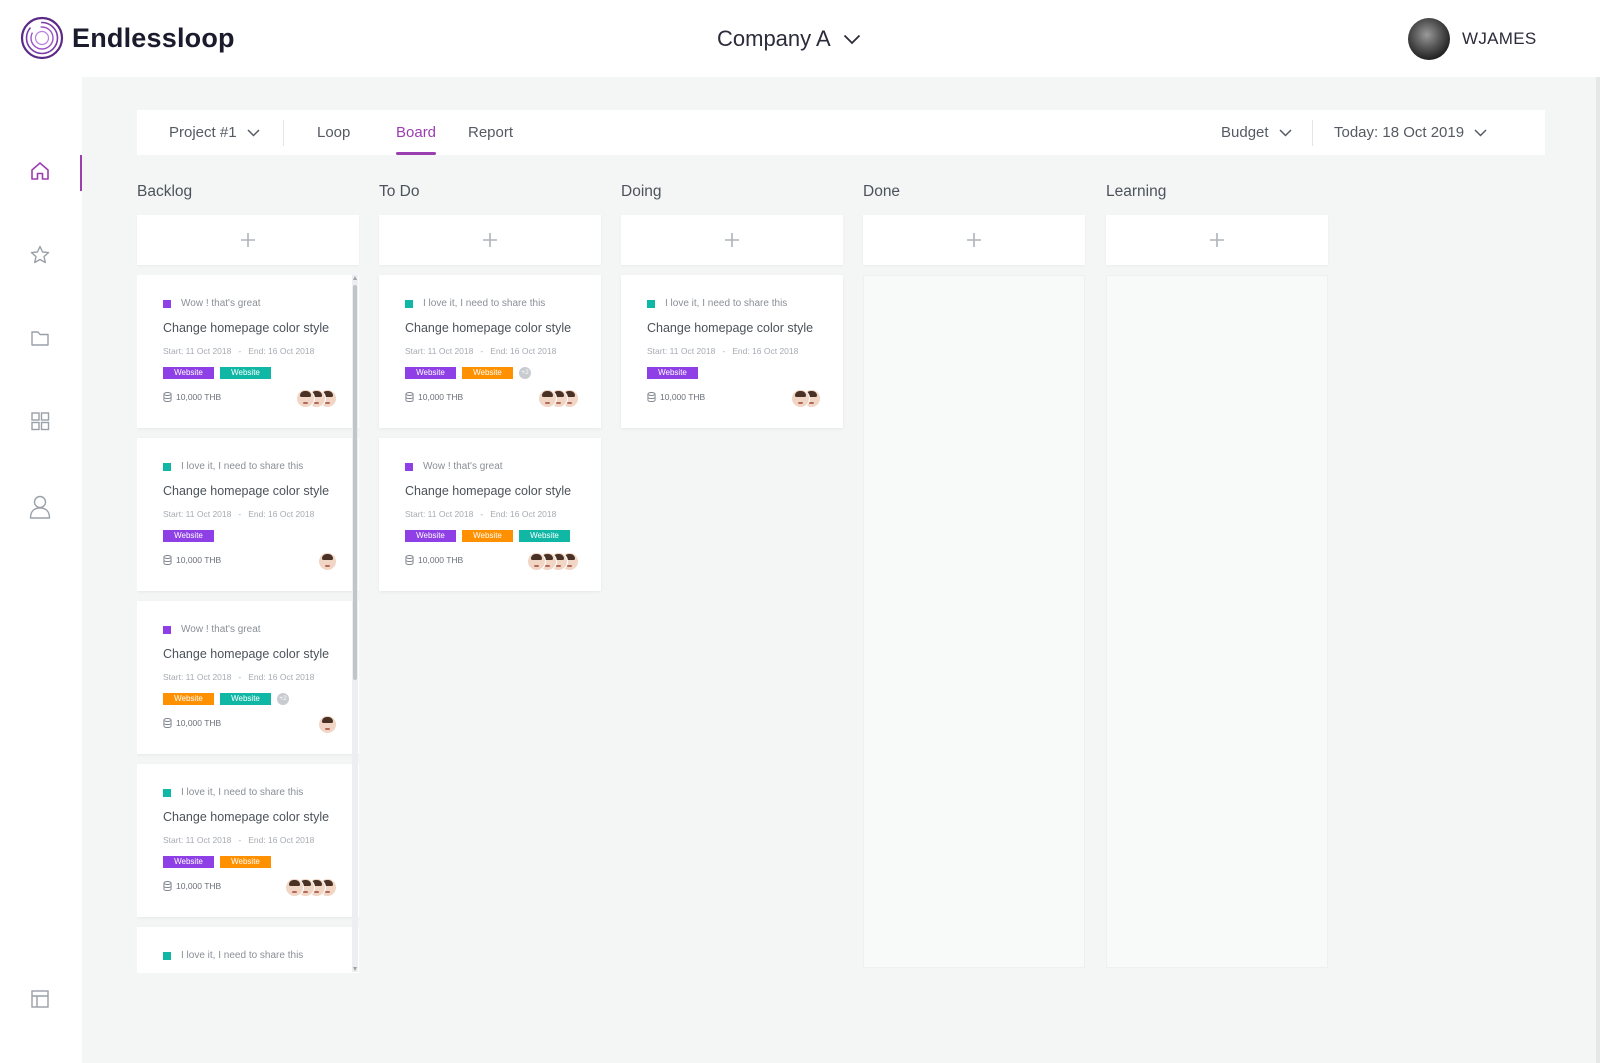 This screenshot has width=1600, height=1063. I want to click on card-note-text: Wow ! that's great, so click(221, 629).